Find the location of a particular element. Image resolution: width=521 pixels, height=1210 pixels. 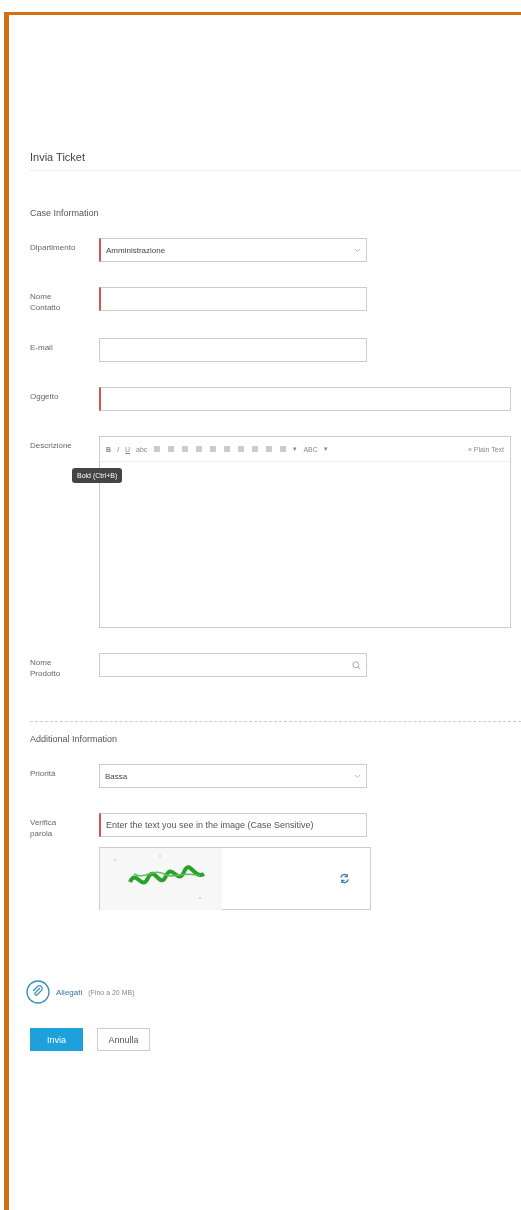

field-label: E-mail is located at coordinates (42, 347).